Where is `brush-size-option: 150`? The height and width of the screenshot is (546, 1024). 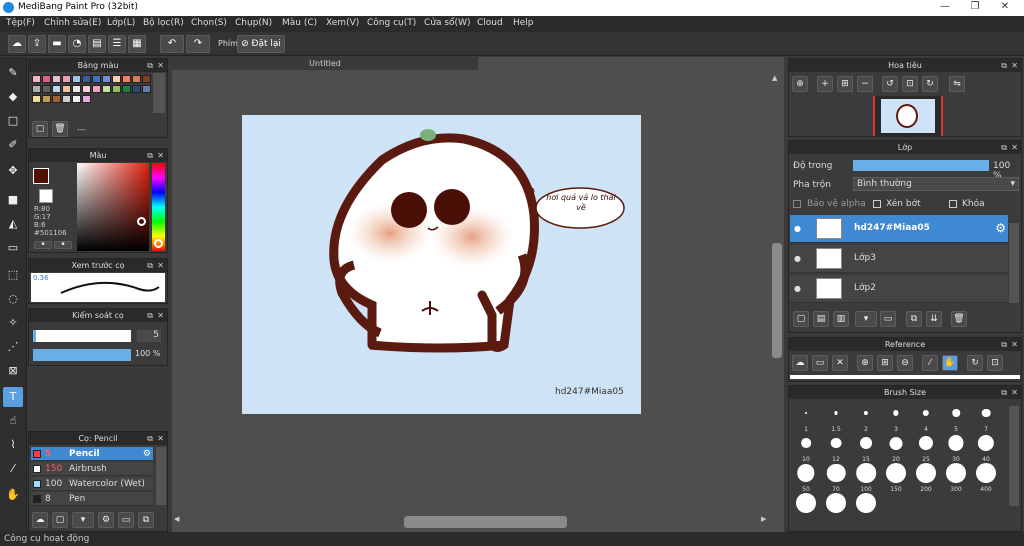 brush-size-option: 150 is located at coordinates (896, 477).